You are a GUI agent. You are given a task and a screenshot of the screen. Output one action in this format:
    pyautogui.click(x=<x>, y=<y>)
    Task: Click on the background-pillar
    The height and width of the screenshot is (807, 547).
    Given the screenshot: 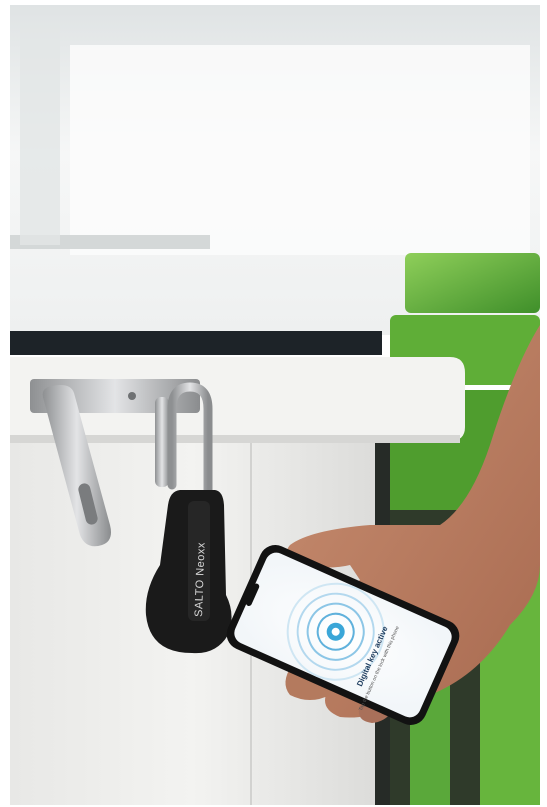 What is the action you would take?
    pyautogui.click(x=40, y=135)
    